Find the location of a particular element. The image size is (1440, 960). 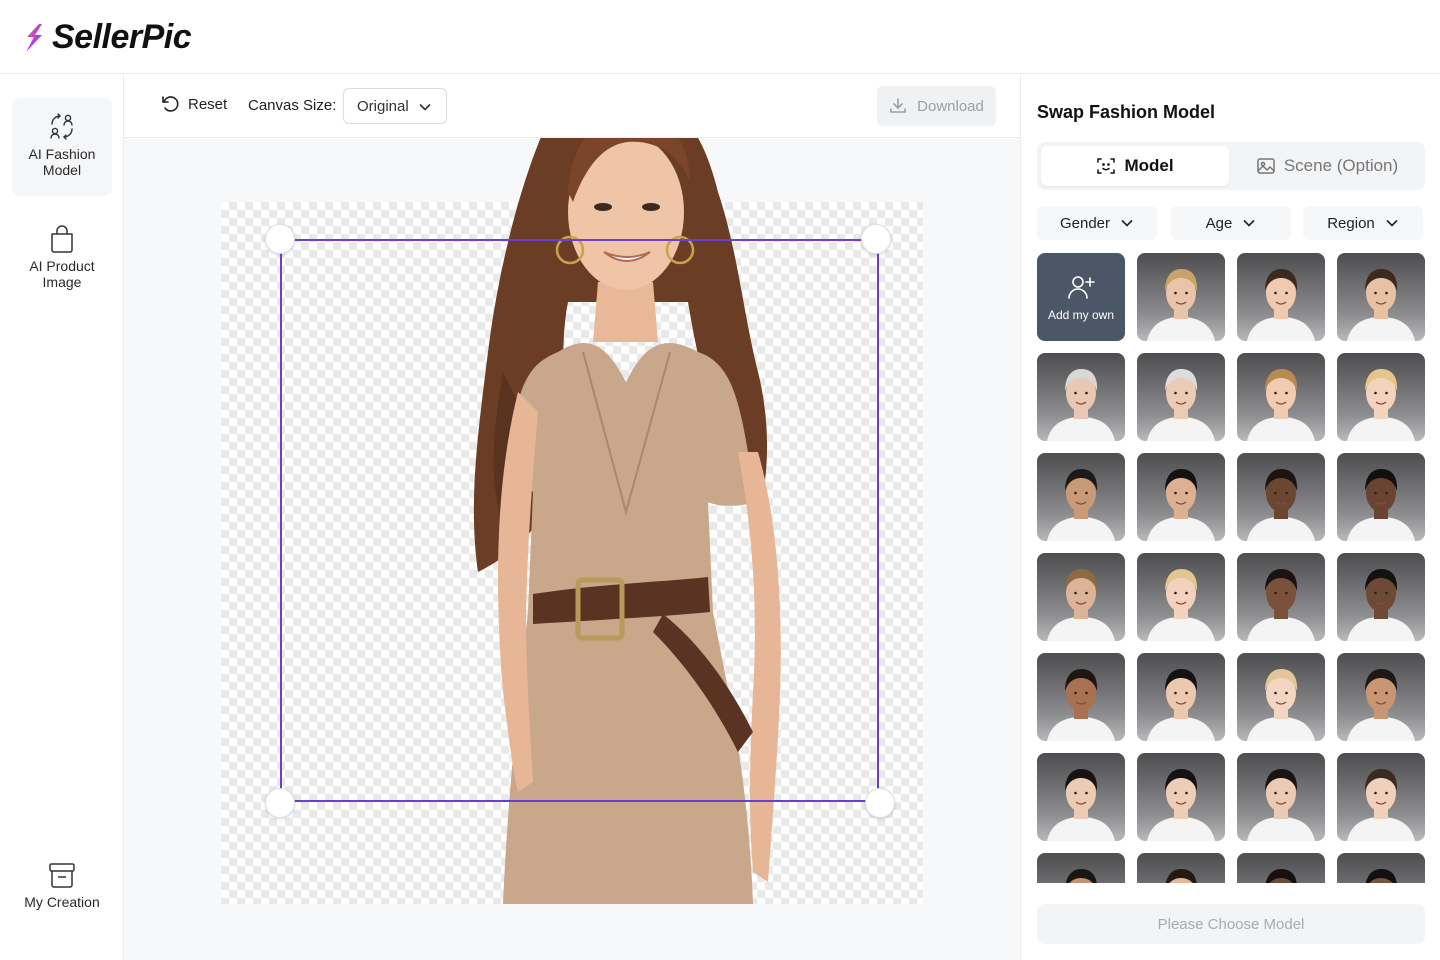

sidebar-item-label: AI Product Image is located at coordinates (62, 274).